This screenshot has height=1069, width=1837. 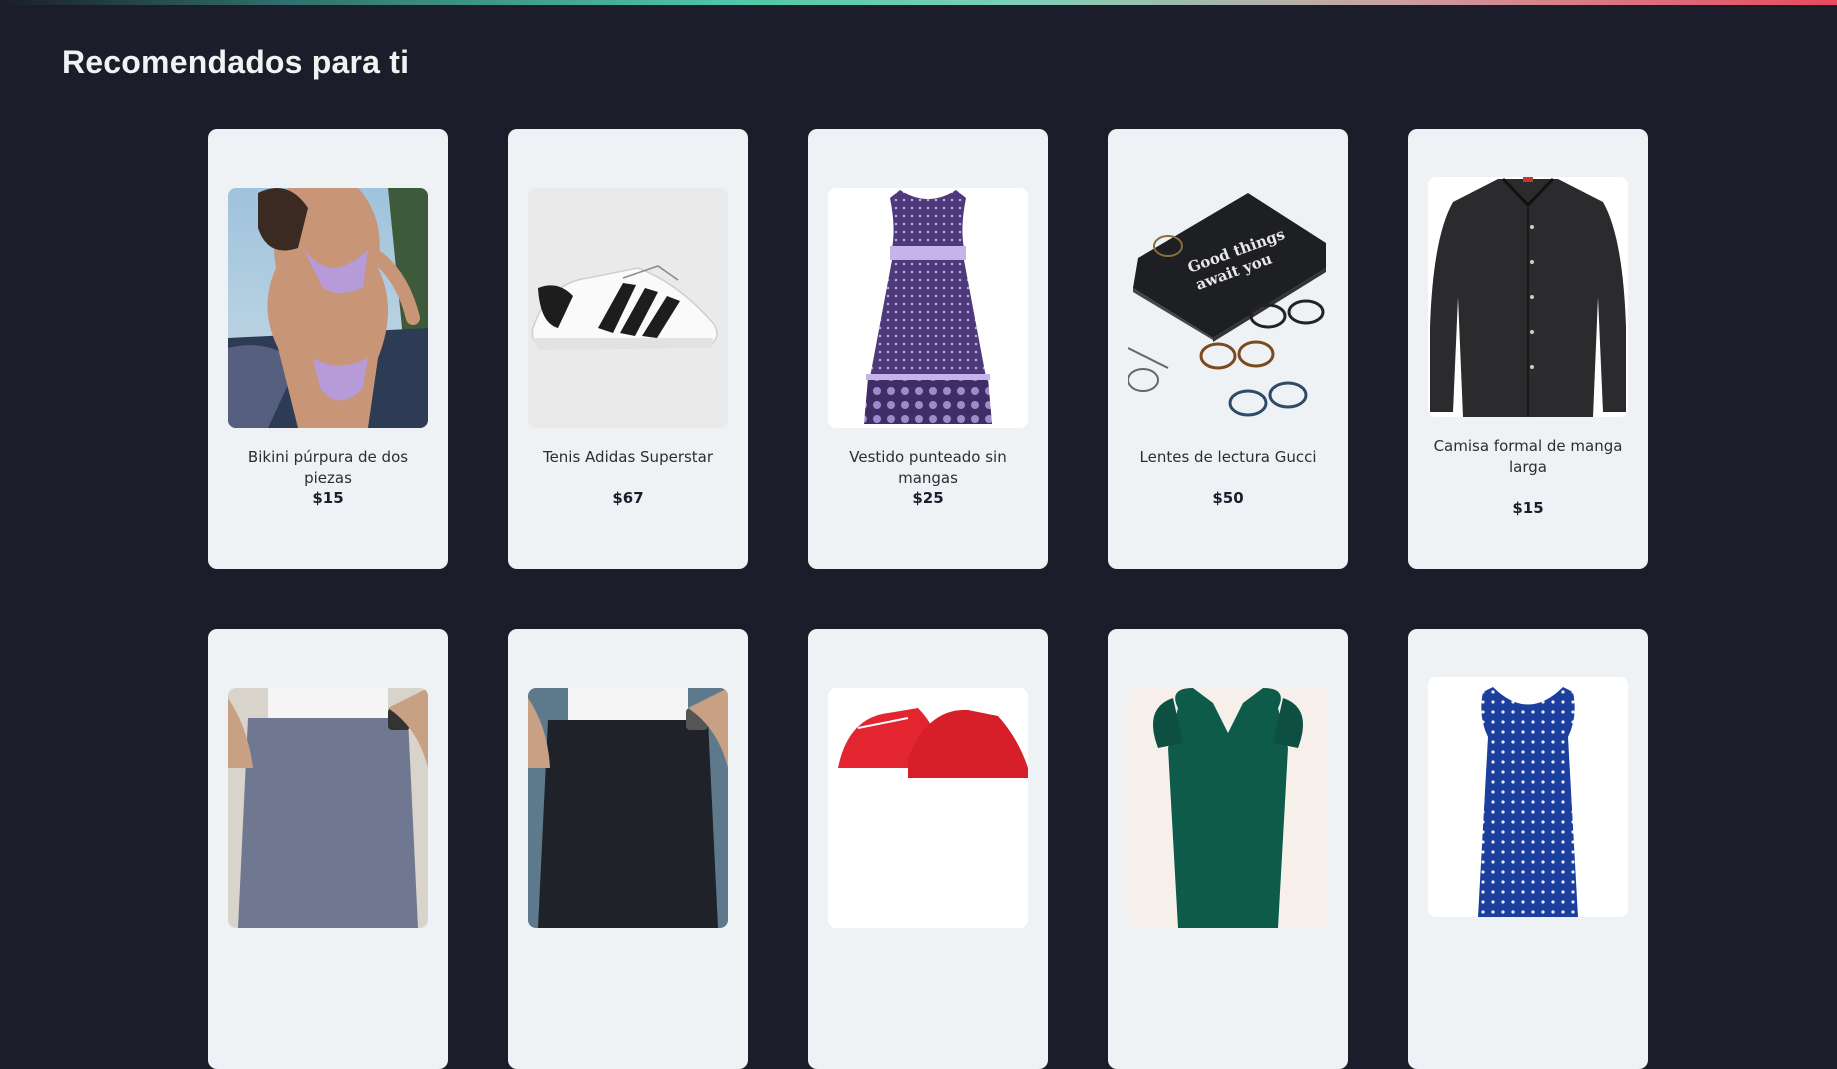 I want to click on product-card: Tenis Adidas Superstar $67, so click(x=628, y=349).